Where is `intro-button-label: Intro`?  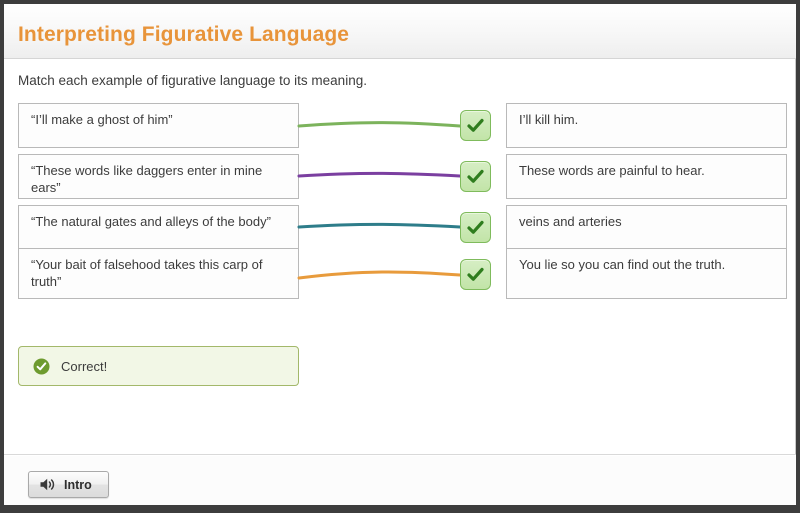 intro-button-label: Intro is located at coordinates (78, 484).